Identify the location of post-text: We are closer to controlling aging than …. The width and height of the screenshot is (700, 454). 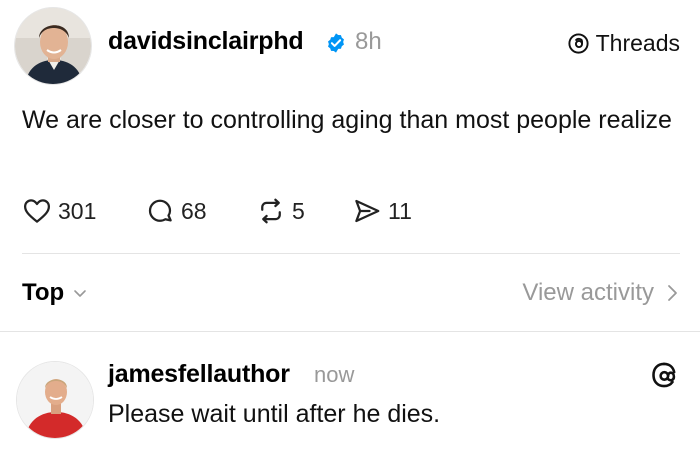
(347, 120).